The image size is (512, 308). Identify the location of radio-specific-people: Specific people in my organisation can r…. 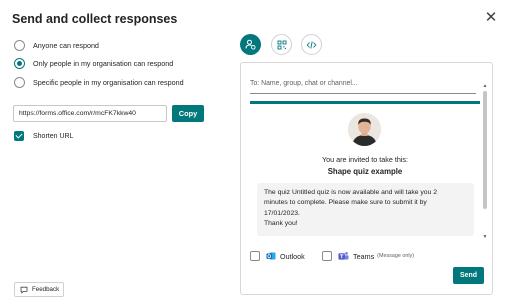
(99, 82).